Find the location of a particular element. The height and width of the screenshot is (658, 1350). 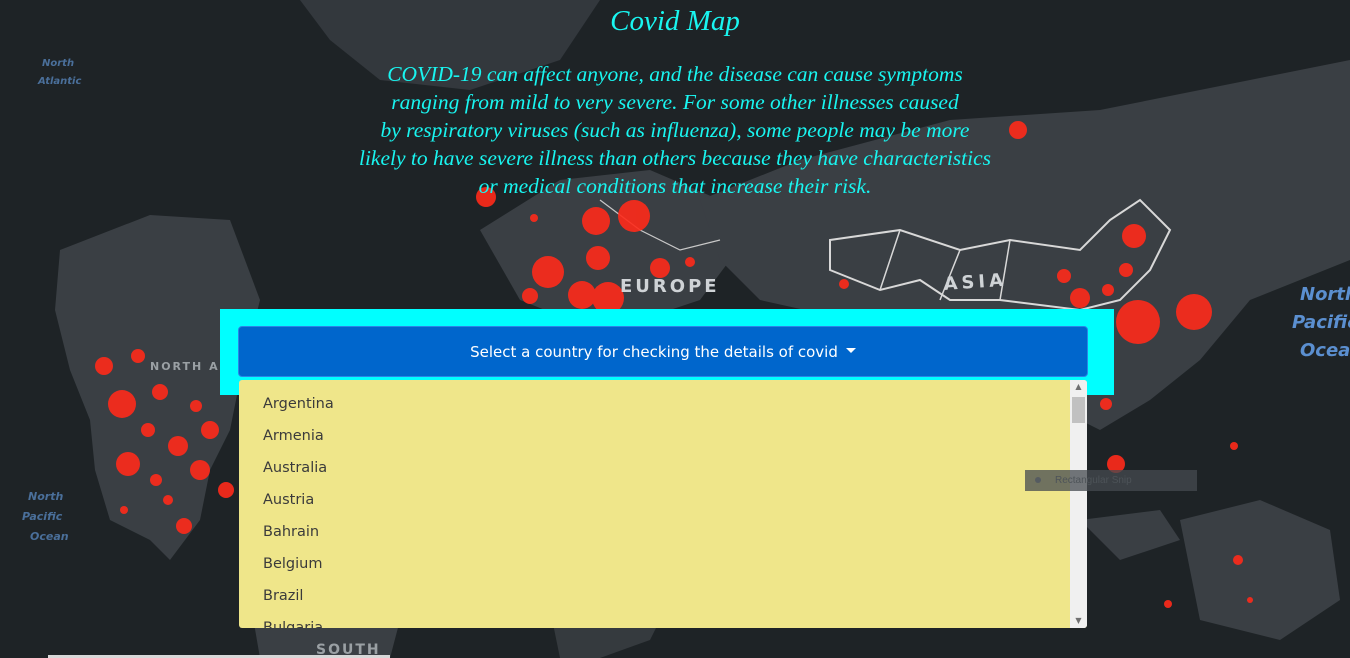

rectangular-snip-overlay: Rectangular Snip is located at coordinates (1111, 480).